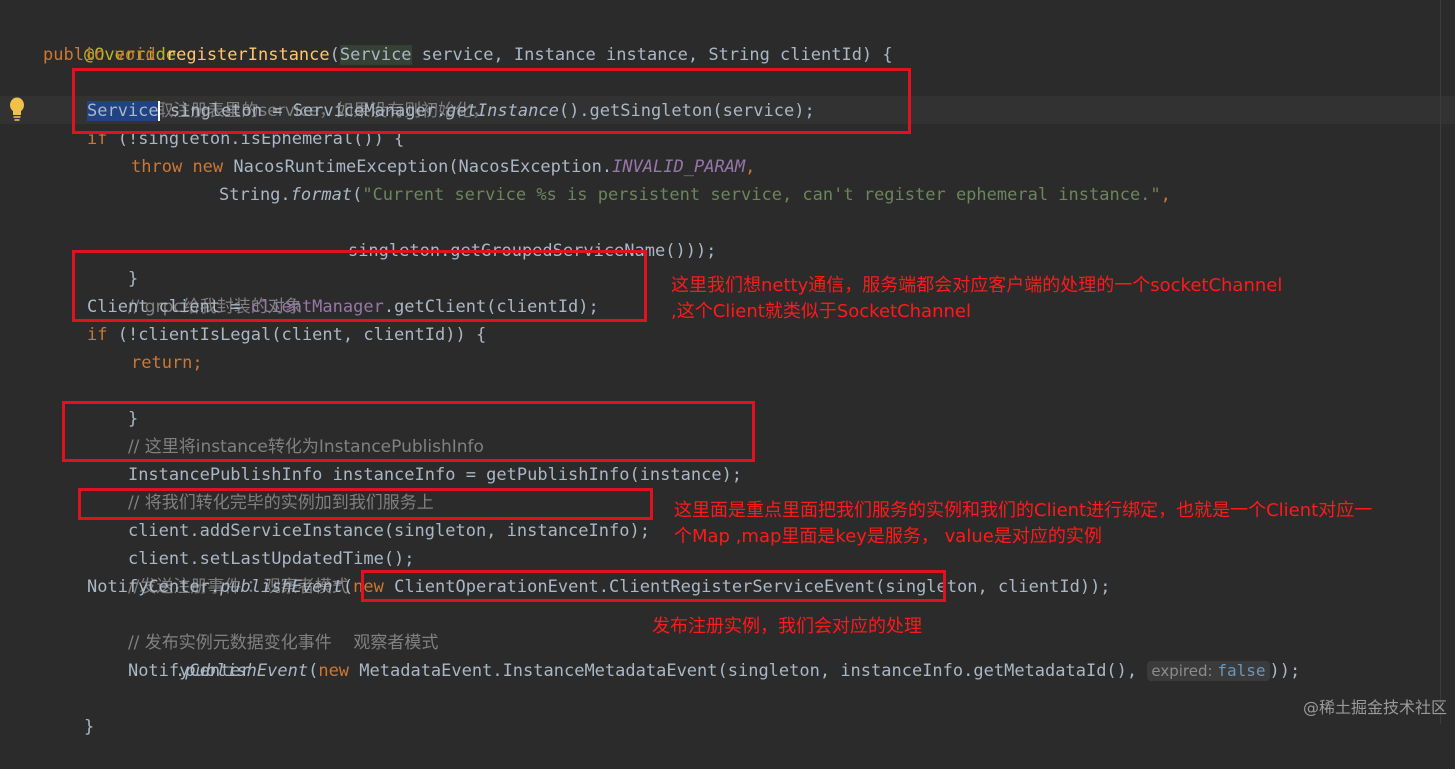  What do you see at coordinates (888, 536) in the screenshot?
I see `note-line: 个Map ,map里面是key是服务， value是对应的实例` at bounding box center [888, 536].